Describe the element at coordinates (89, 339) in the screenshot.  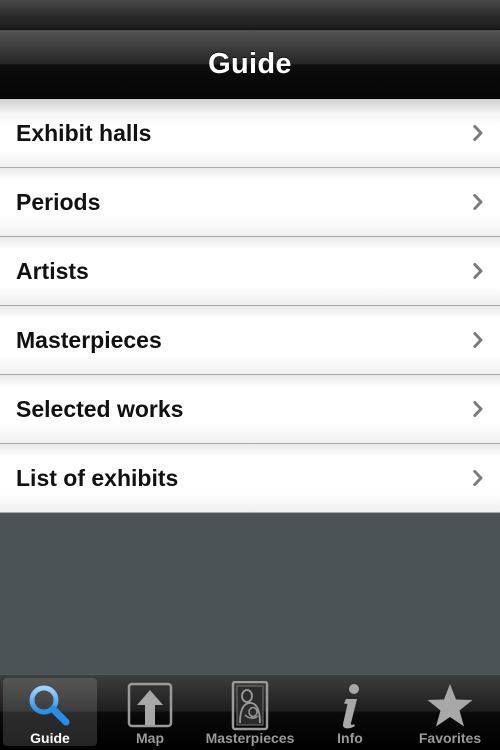
I see `menu-item-label: Masterpieces` at that location.